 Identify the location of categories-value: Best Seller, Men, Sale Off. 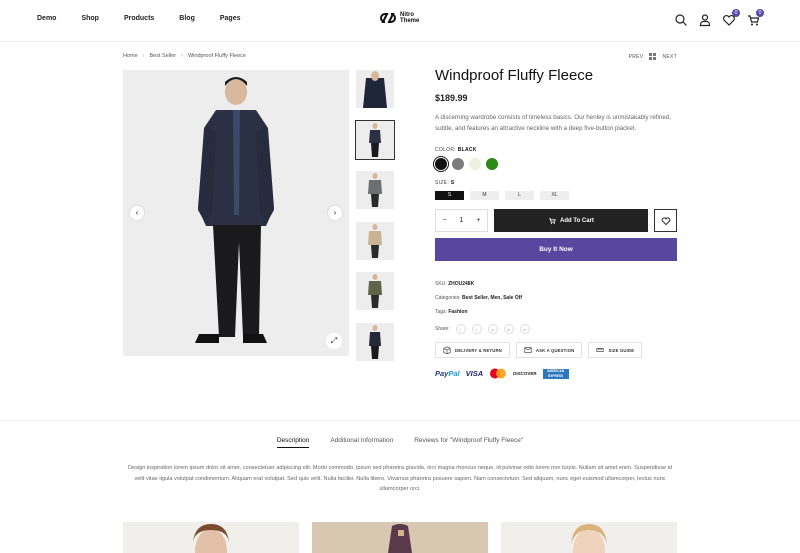
(492, 298).